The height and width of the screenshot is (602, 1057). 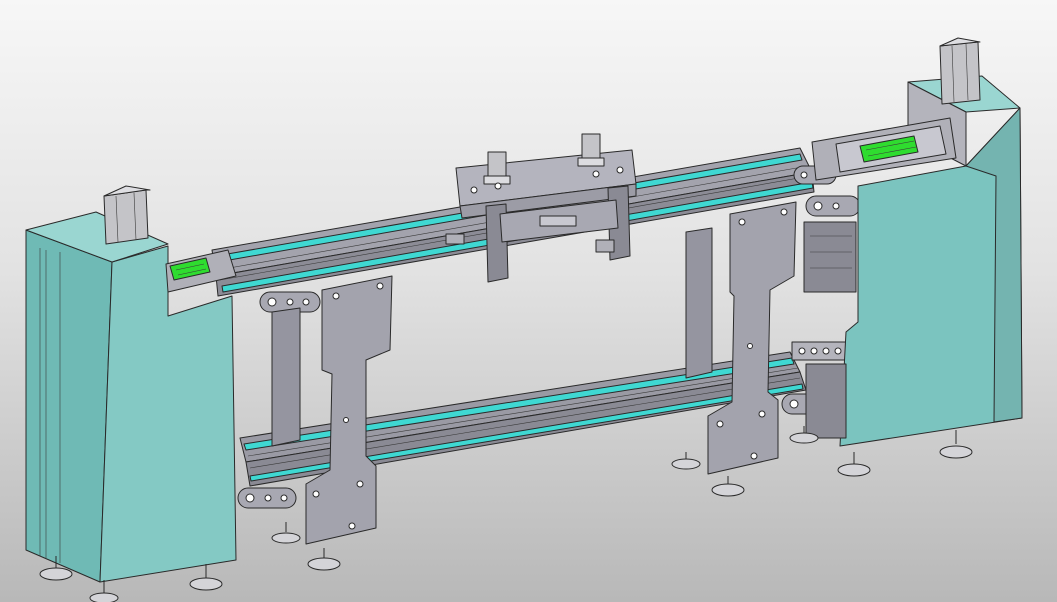 I want to click on right-motor, so click(x=960, y=71).